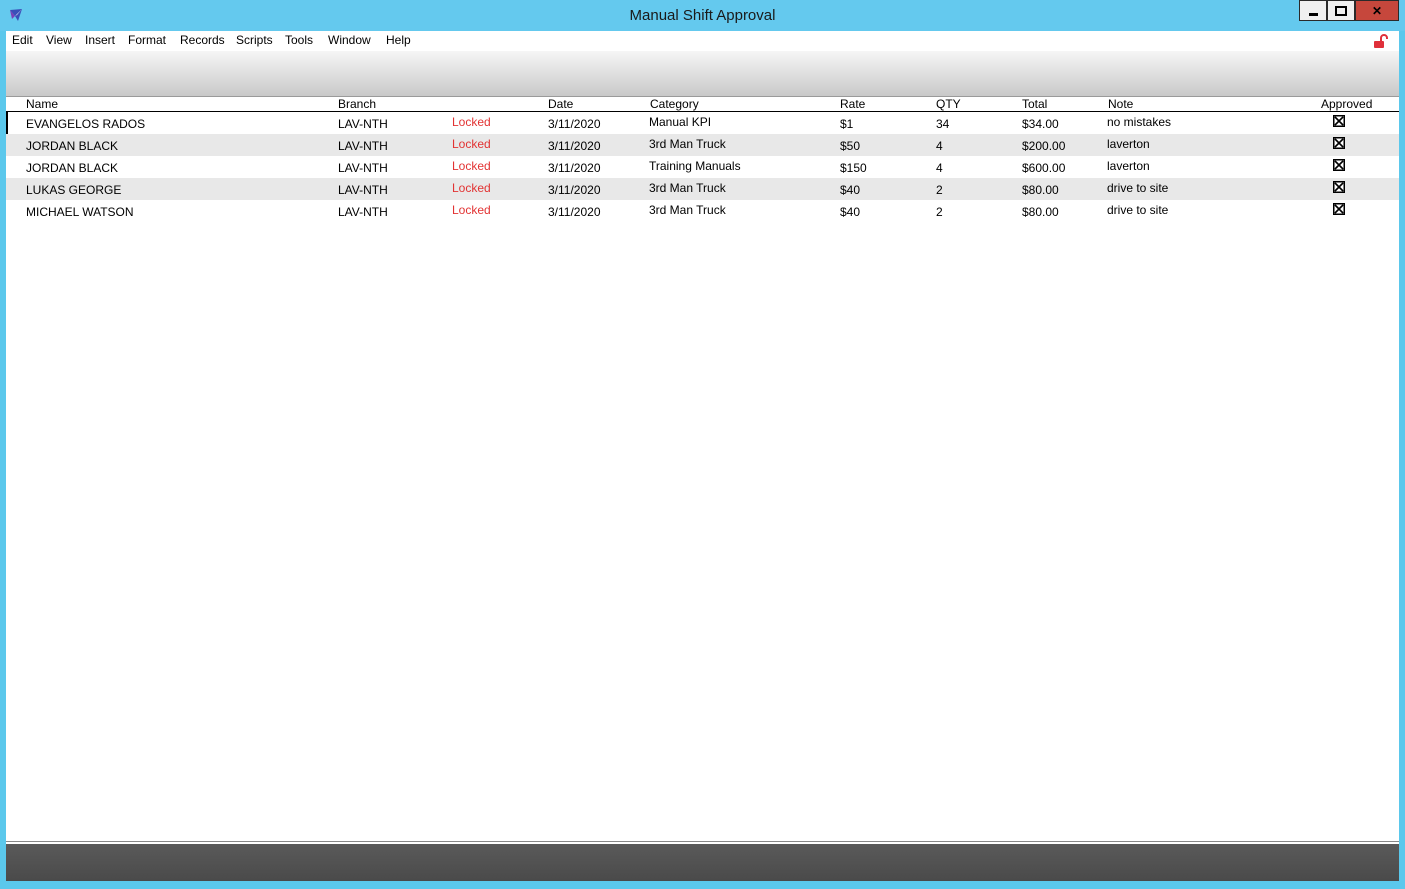 Image resolution: width=1405 pixels, height=889 pixels. I want to click on menu-insert: Insert, so click(100, 40).